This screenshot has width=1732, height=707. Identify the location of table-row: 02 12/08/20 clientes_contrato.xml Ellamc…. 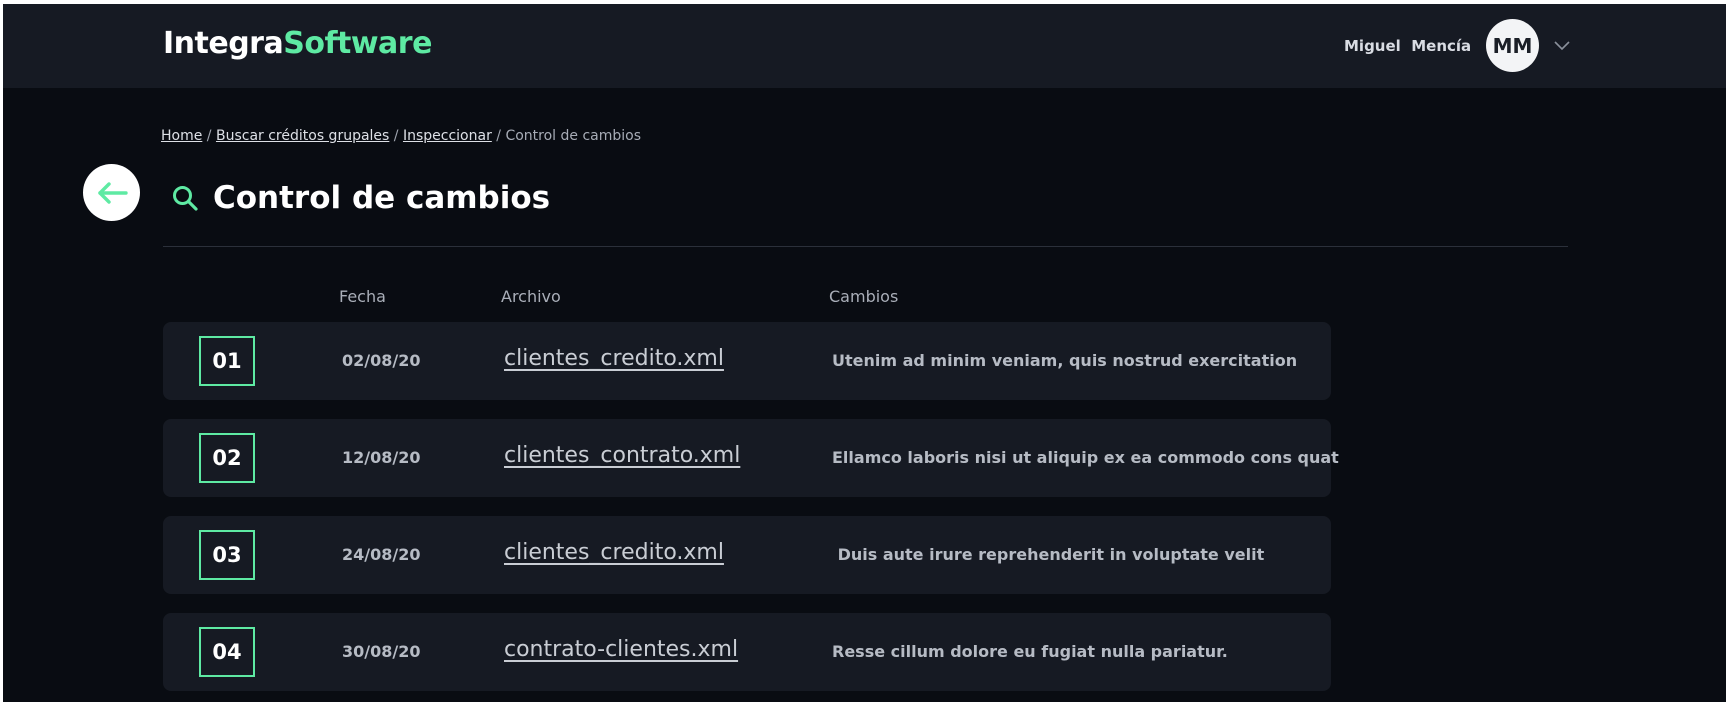
(751, 458).